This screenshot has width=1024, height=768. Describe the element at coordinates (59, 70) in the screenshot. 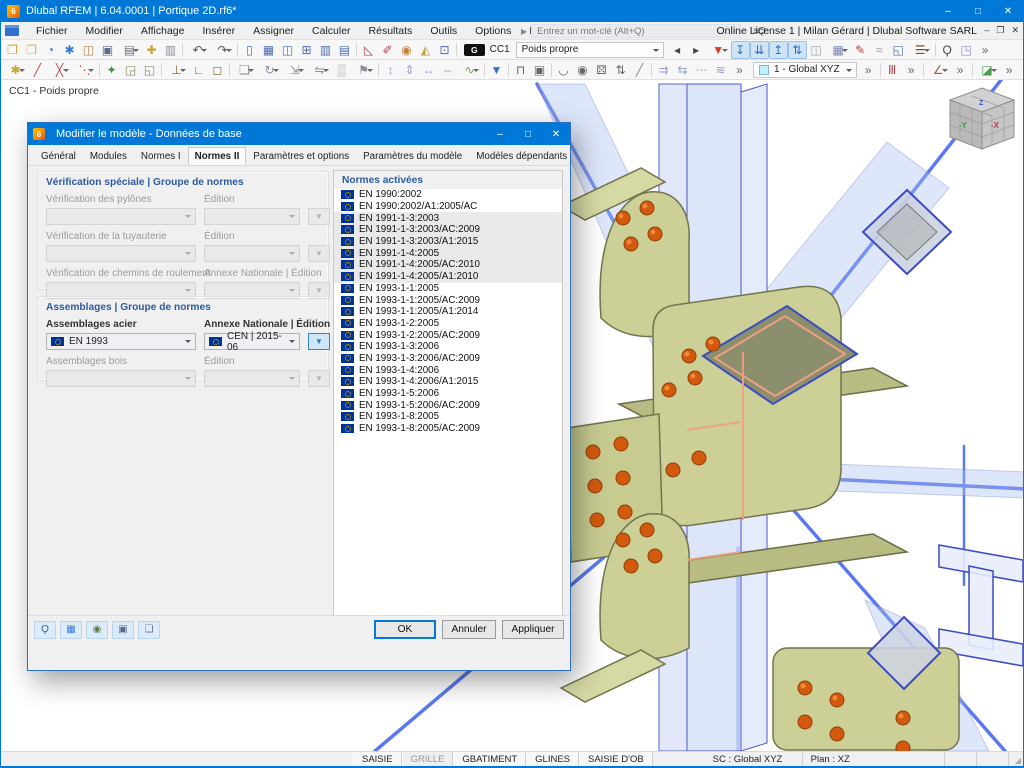

I see `delete-line-icon: ╳` at that location.